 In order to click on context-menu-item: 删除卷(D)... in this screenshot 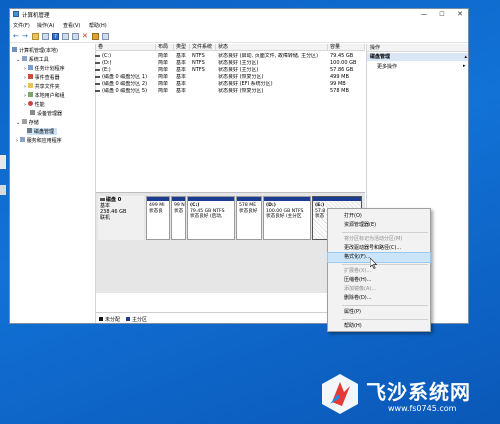, I will do `click(379, 298)`.